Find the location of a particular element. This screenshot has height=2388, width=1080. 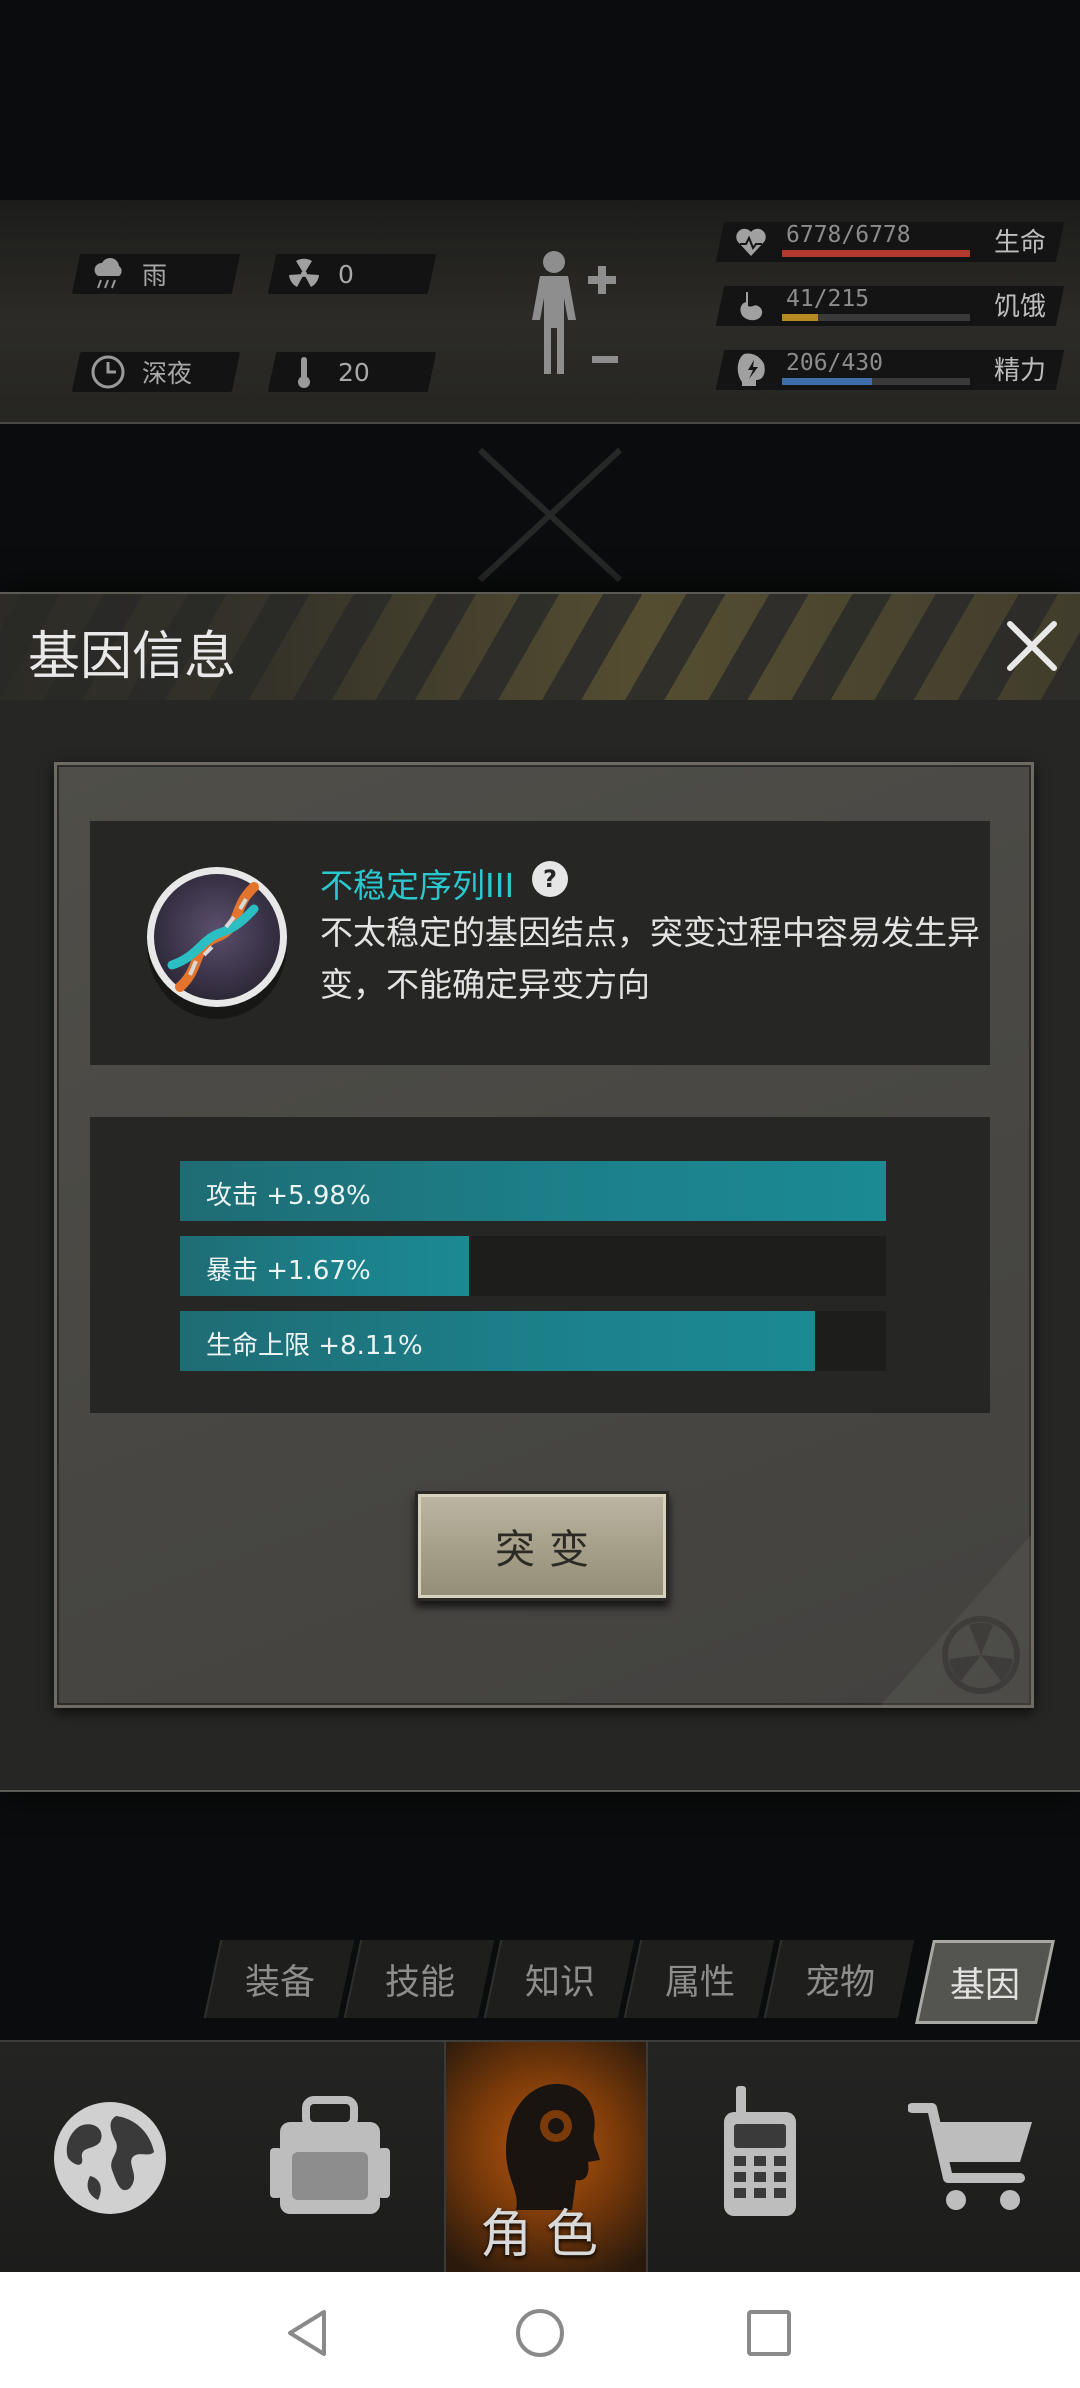

attribute-text: 攻击 +5.98% is located at coordinates (288, 1196).